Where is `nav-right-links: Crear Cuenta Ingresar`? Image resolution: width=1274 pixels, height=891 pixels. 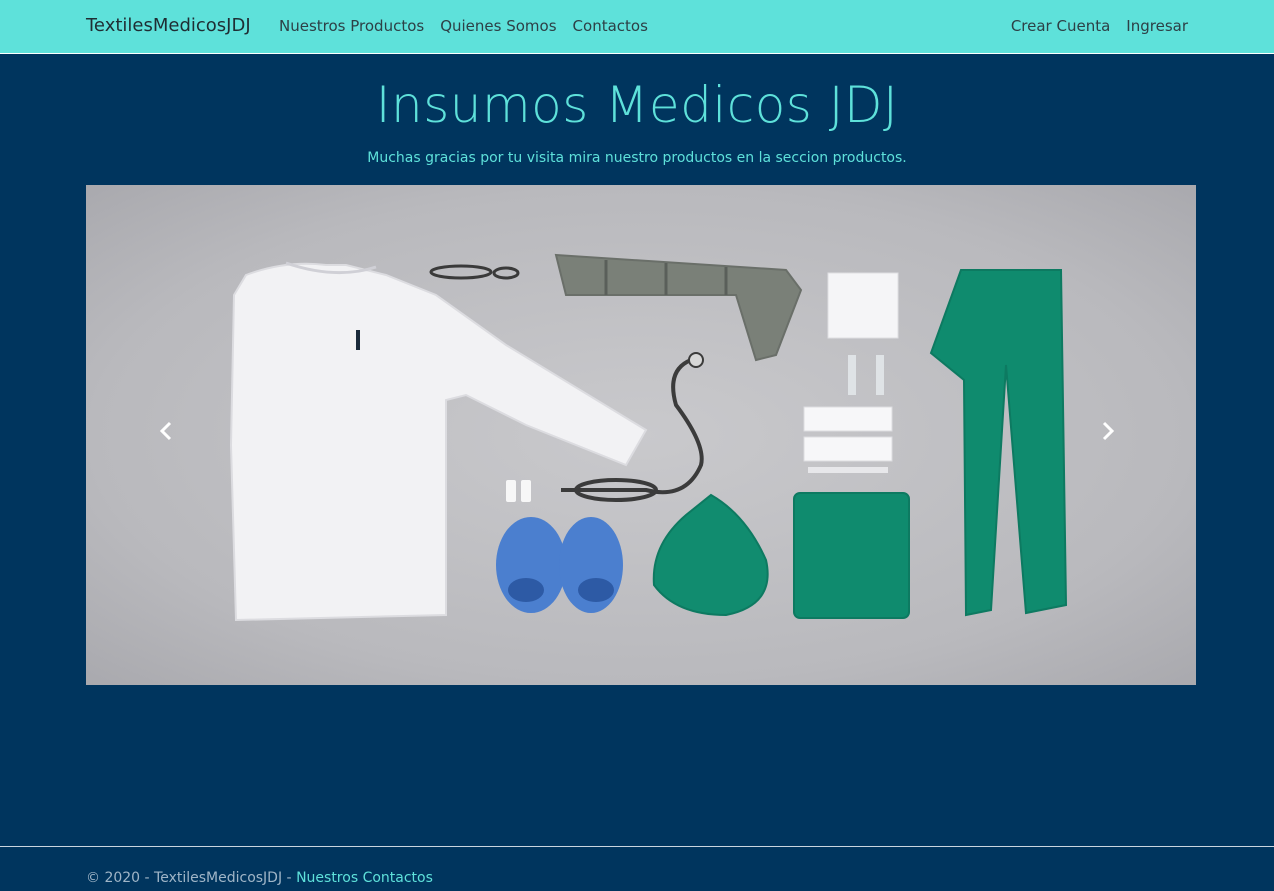 nav-right-links: Crear Cuenta Ingresar is located at coordinates (1099, 26).